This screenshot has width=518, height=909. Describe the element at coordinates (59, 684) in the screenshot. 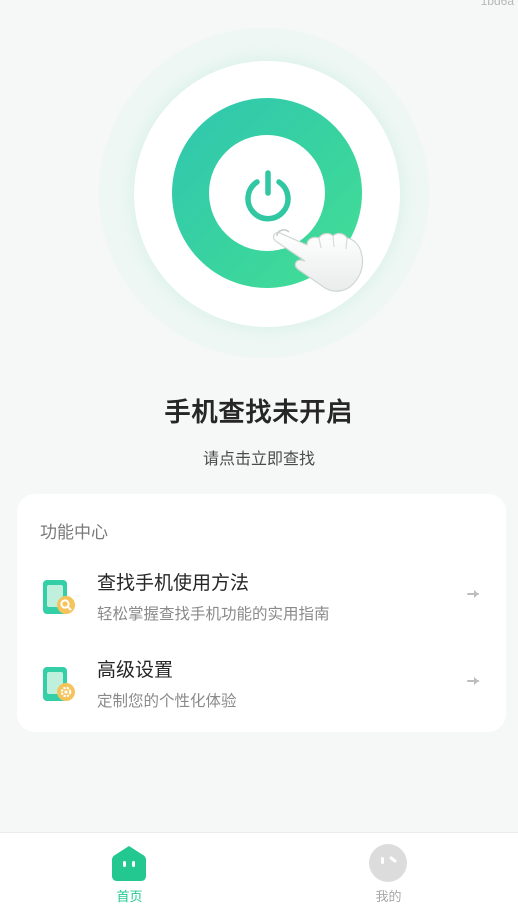

I see `phone-settings-icon` at that location.